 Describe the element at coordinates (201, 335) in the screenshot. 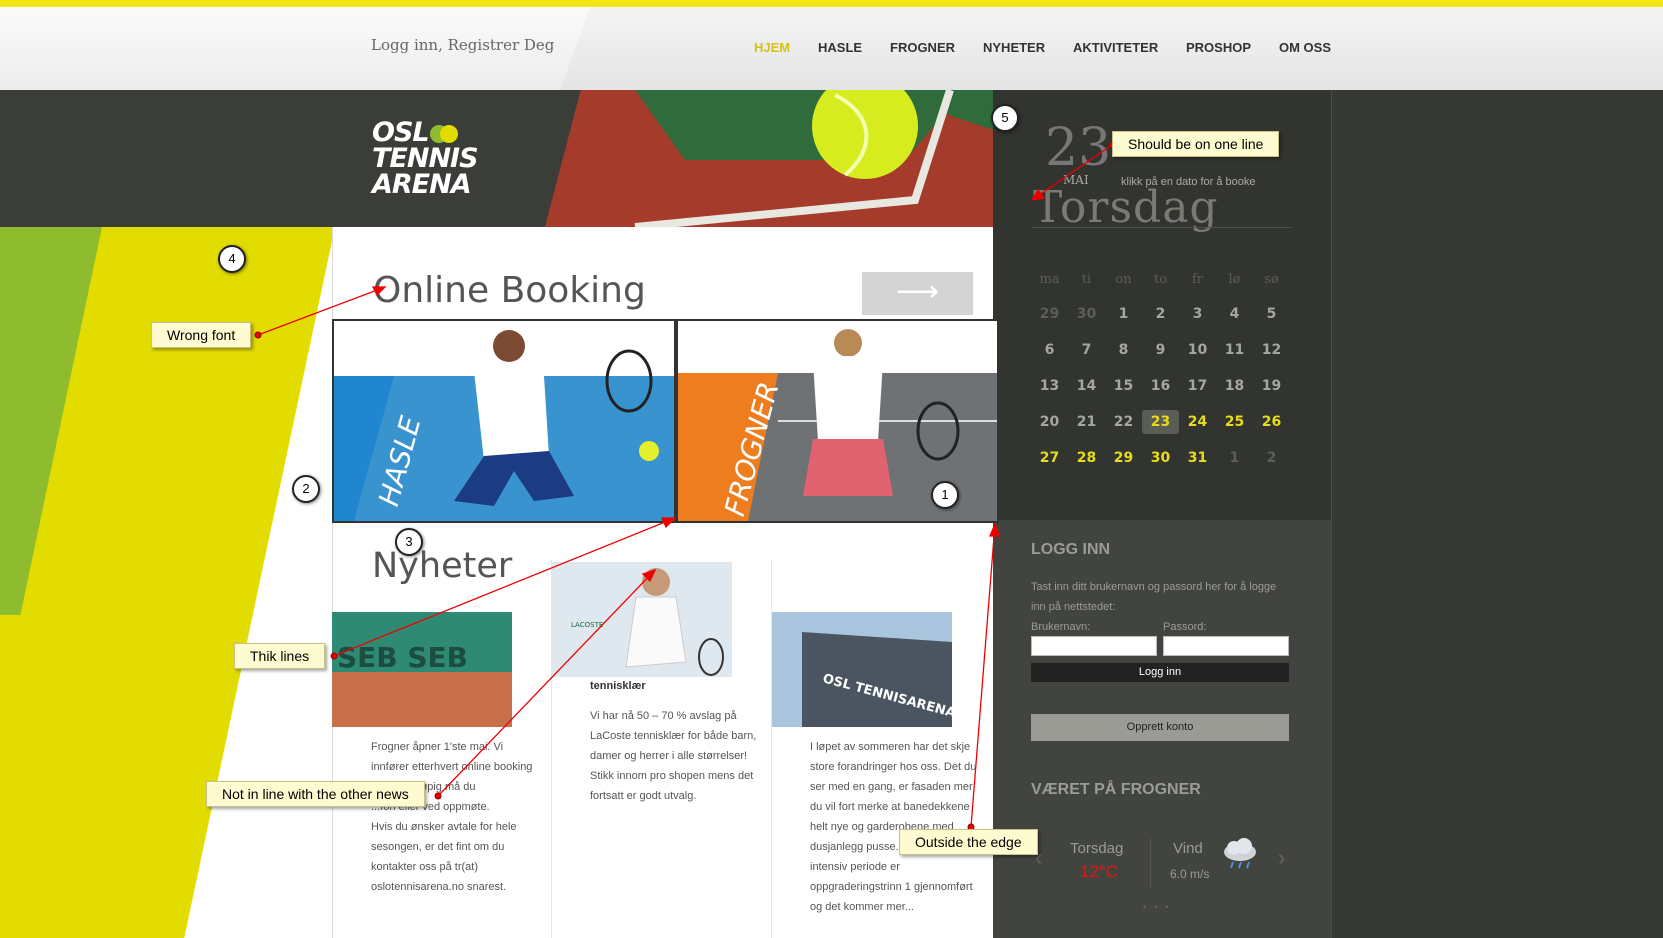

I see `annotation-wrong-font: Wrong font` at that location.